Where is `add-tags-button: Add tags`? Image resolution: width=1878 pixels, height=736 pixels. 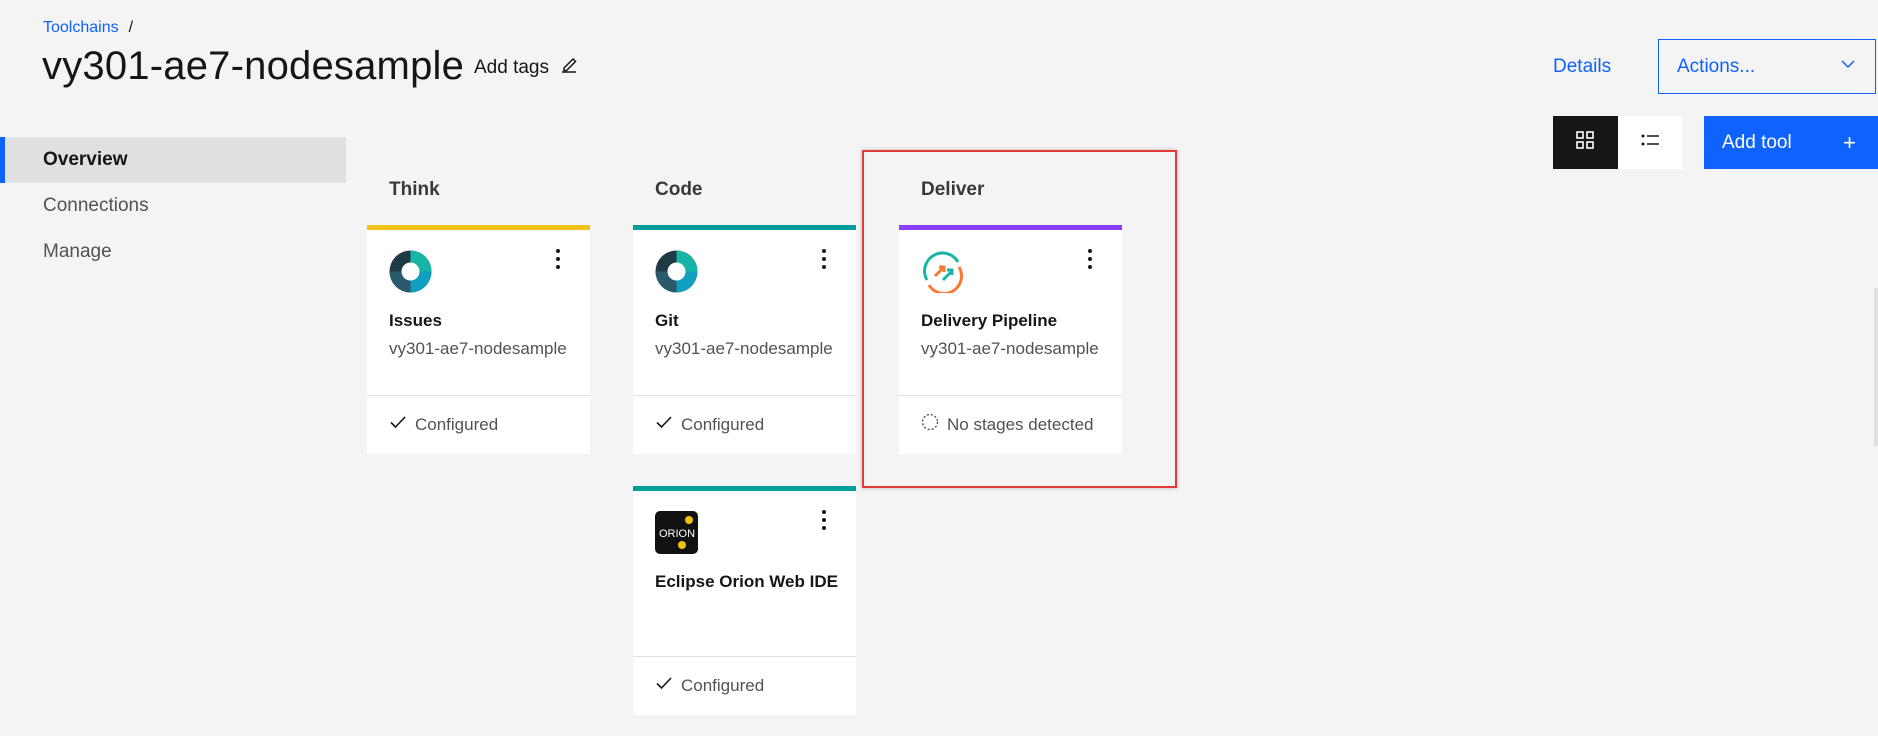 add-tags-button: Add tags is located at coordinates (526, 68).